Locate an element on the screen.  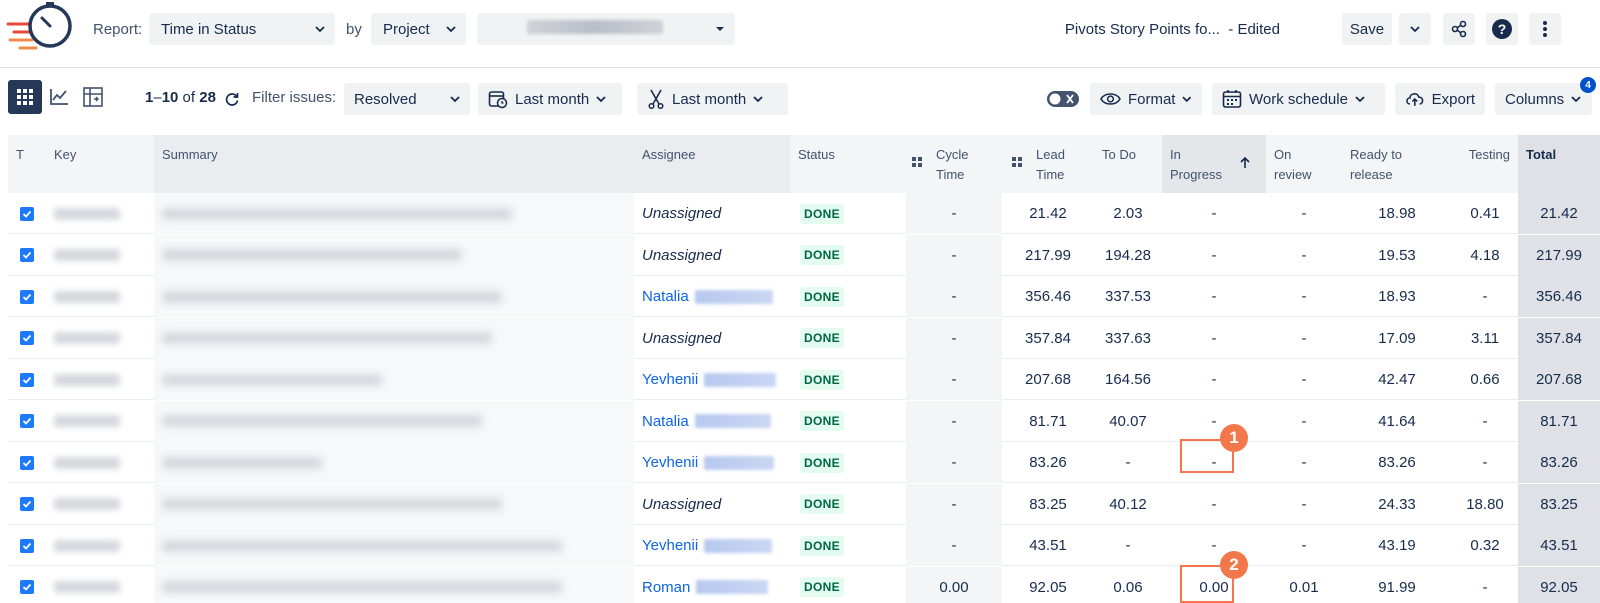
col-header-type: T is located at coordinates (27, 164).